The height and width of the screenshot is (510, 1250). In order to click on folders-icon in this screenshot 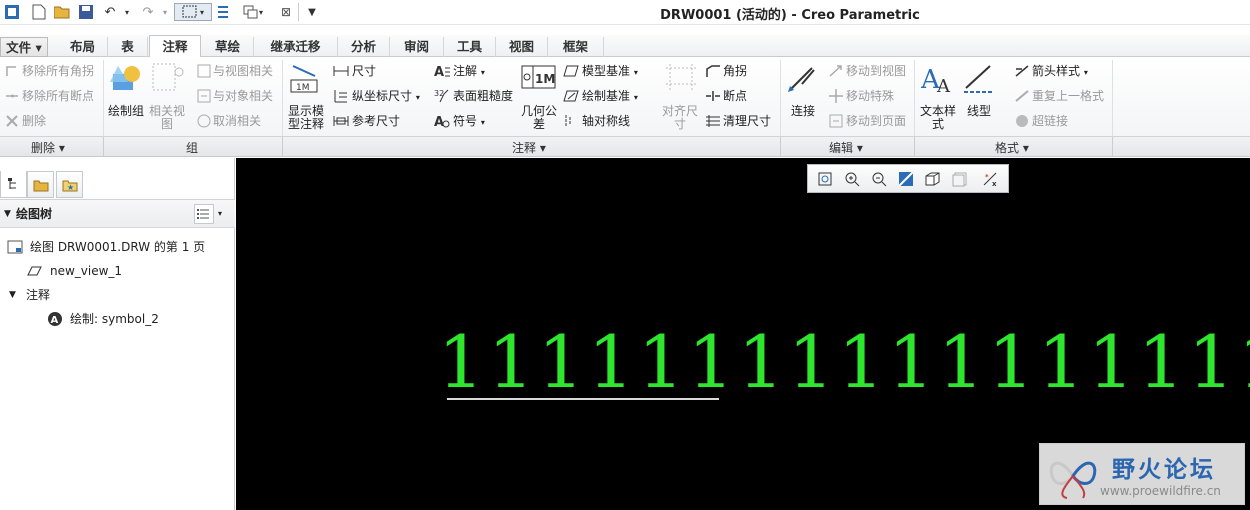, I will do `click(40, 185)`.